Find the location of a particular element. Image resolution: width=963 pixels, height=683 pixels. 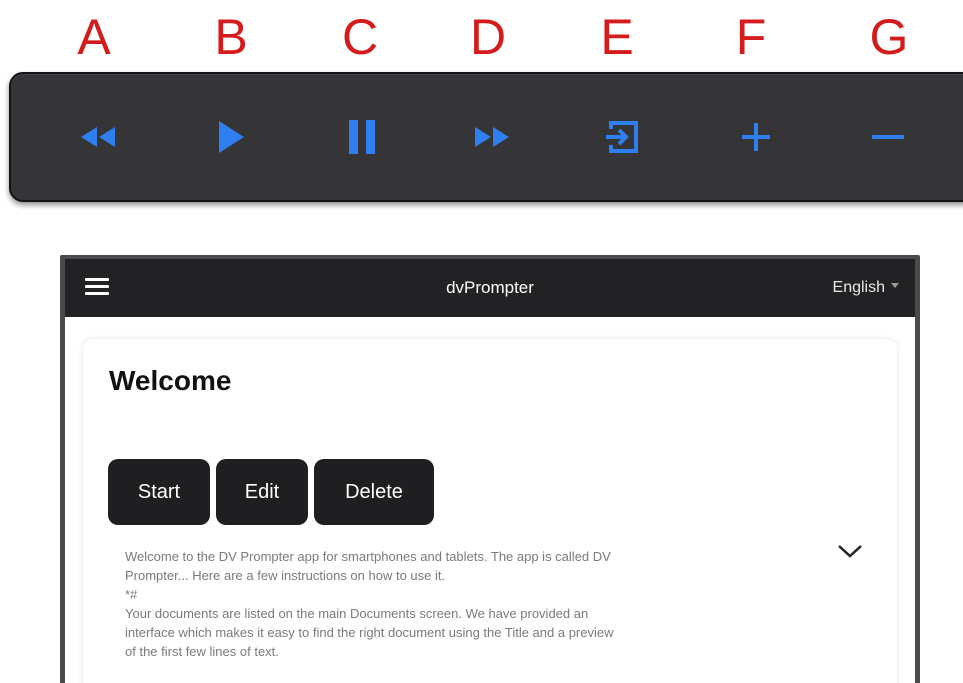

minus-button is located at coordinates (888, 137).